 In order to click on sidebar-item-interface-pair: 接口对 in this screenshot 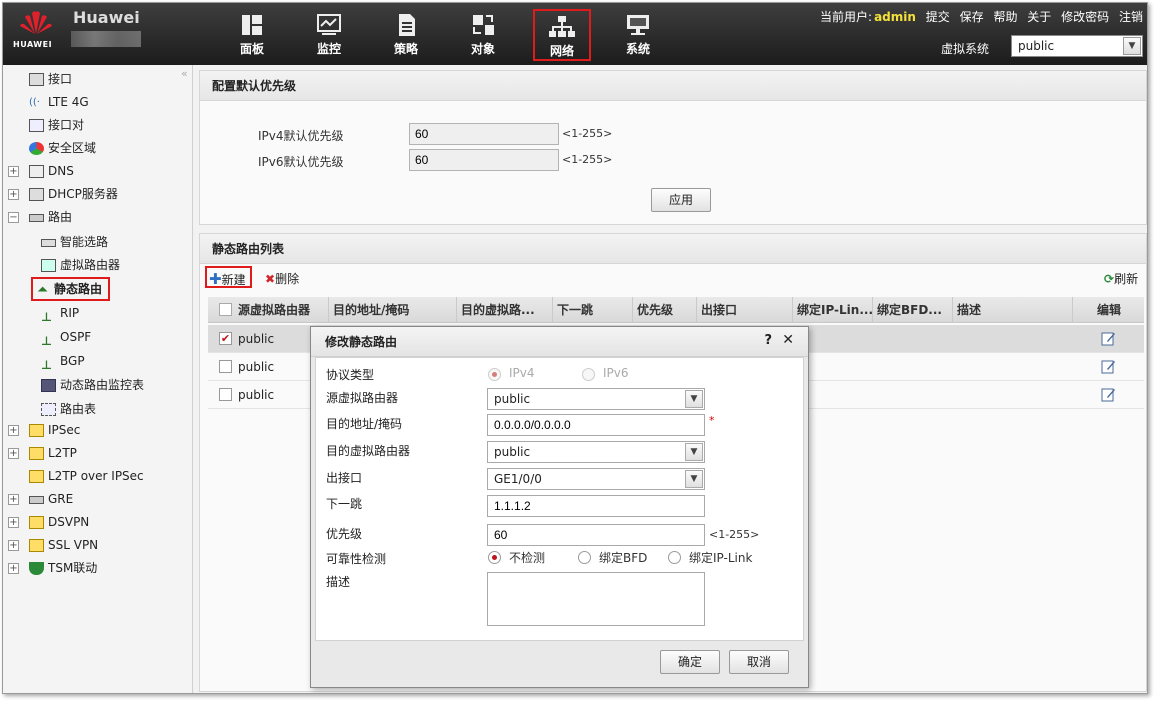, I will do `click(56, 125)`.